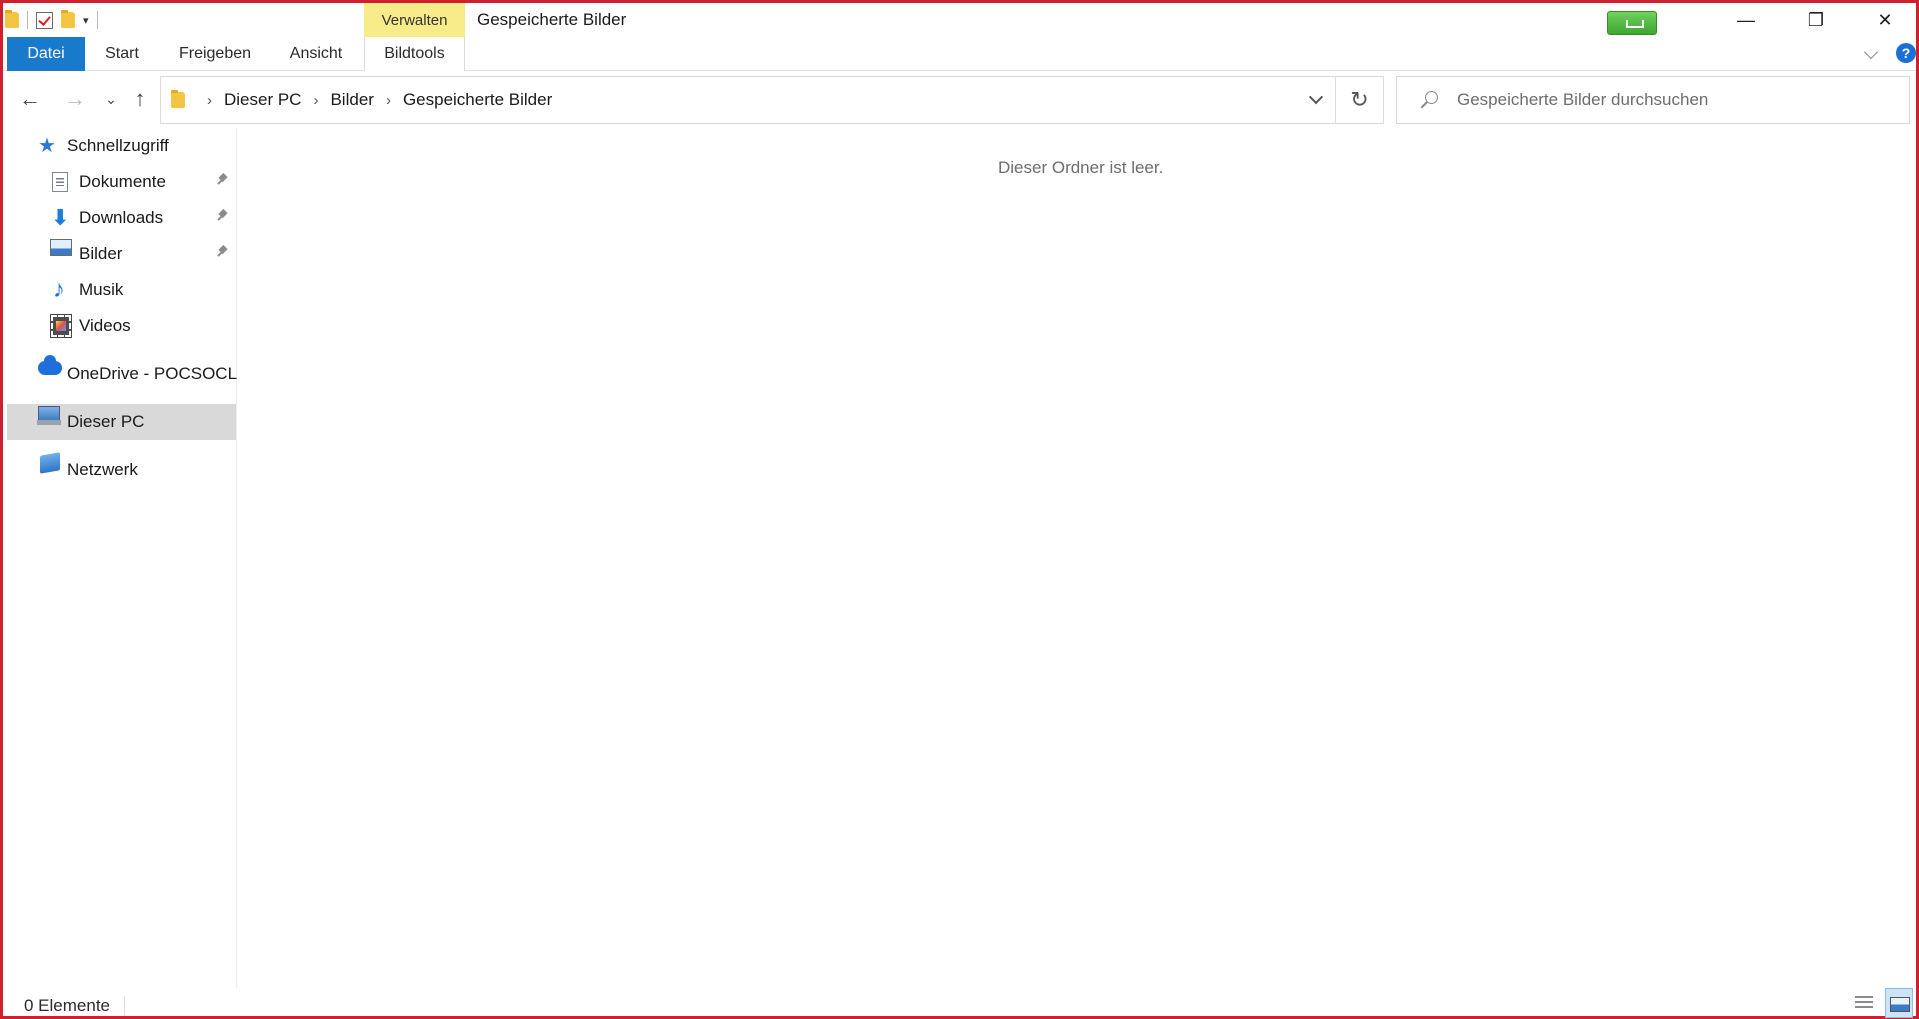  I want to click on download-icon: ⬇, so click(60, 217).